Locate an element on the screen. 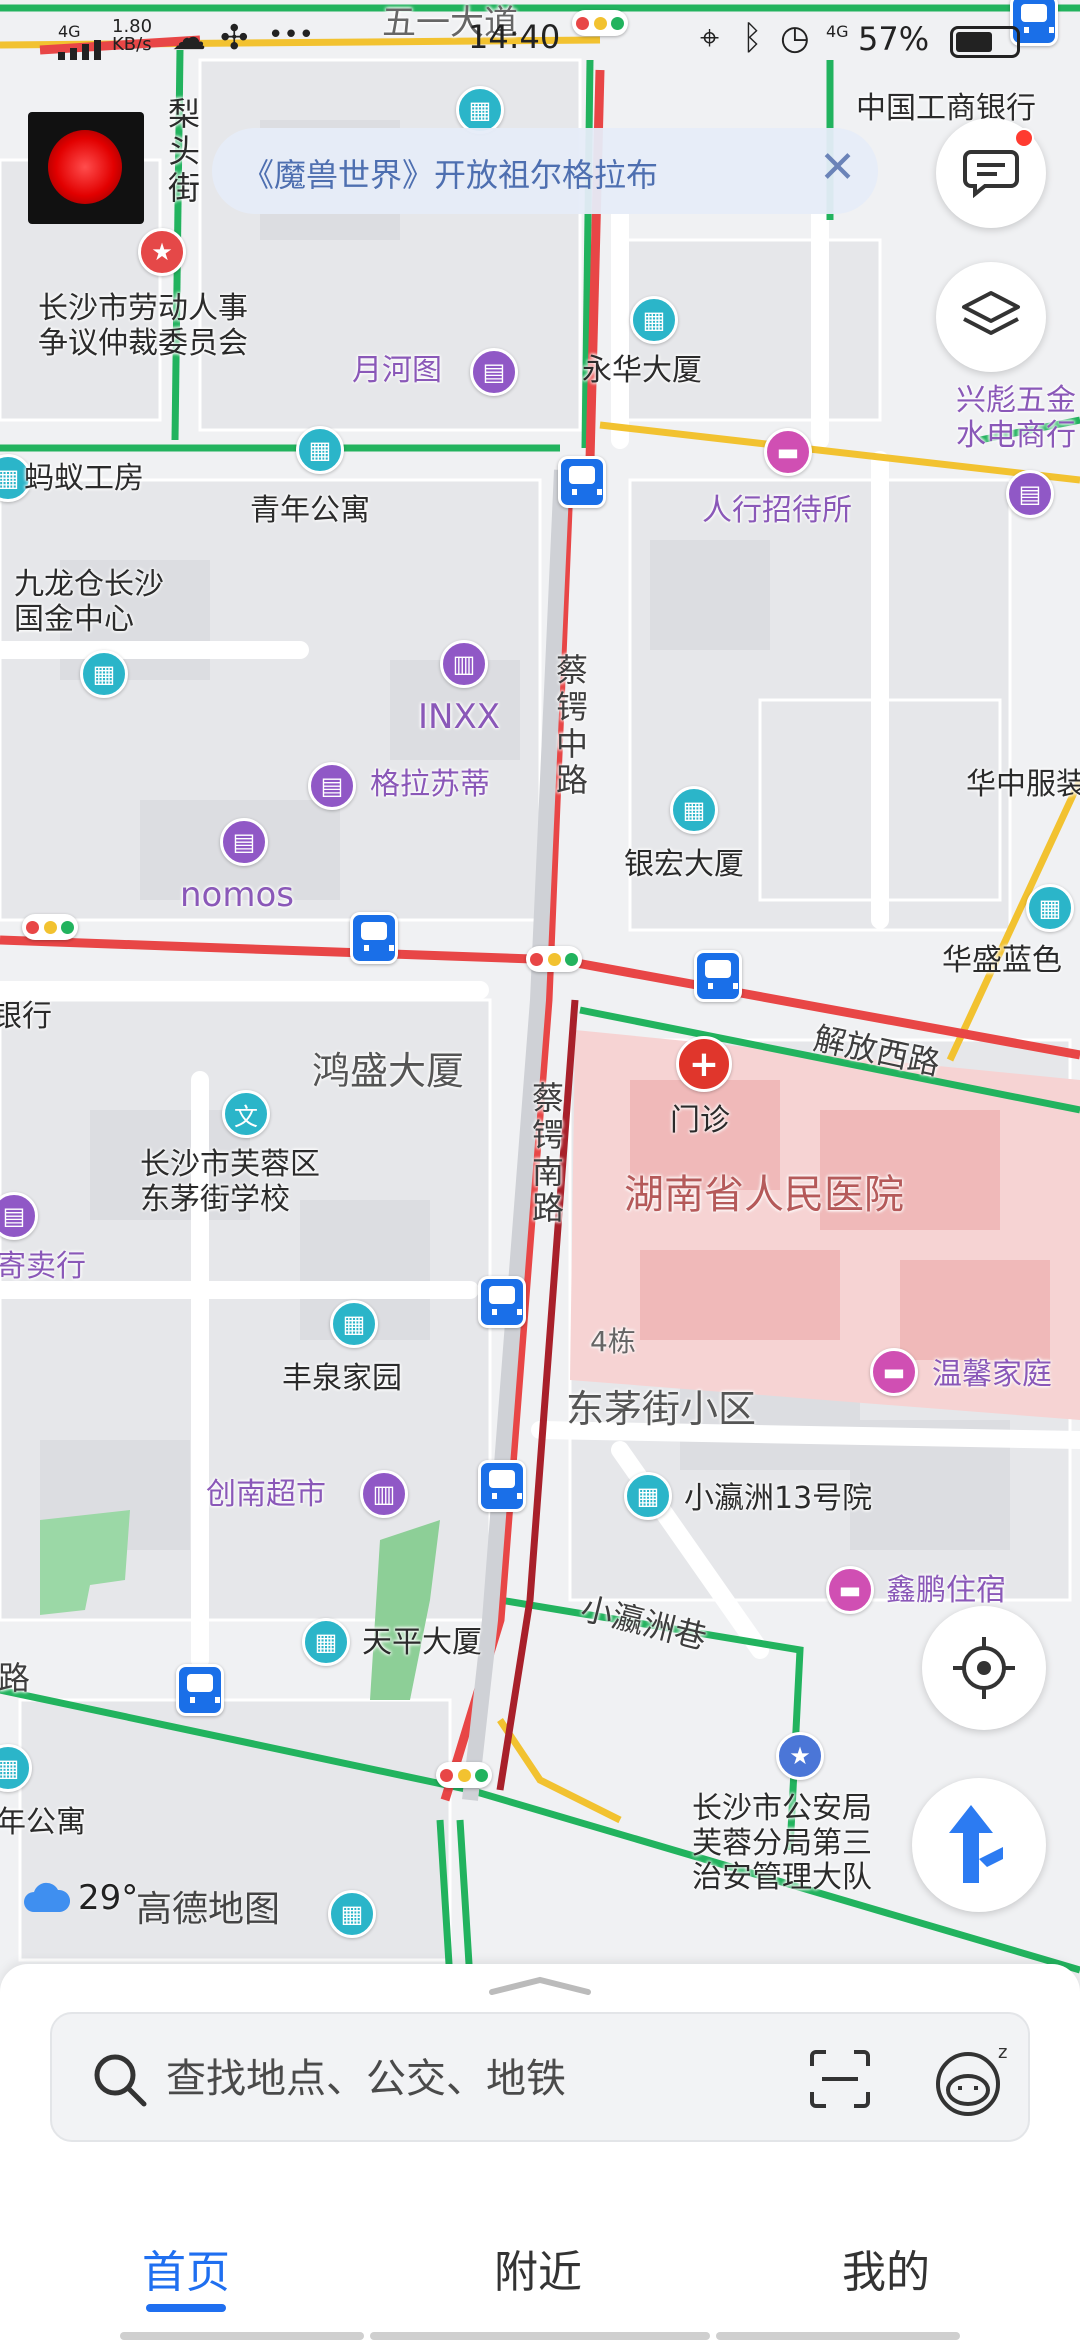  school-icon: 文 is located at coordinates (246, 1114).